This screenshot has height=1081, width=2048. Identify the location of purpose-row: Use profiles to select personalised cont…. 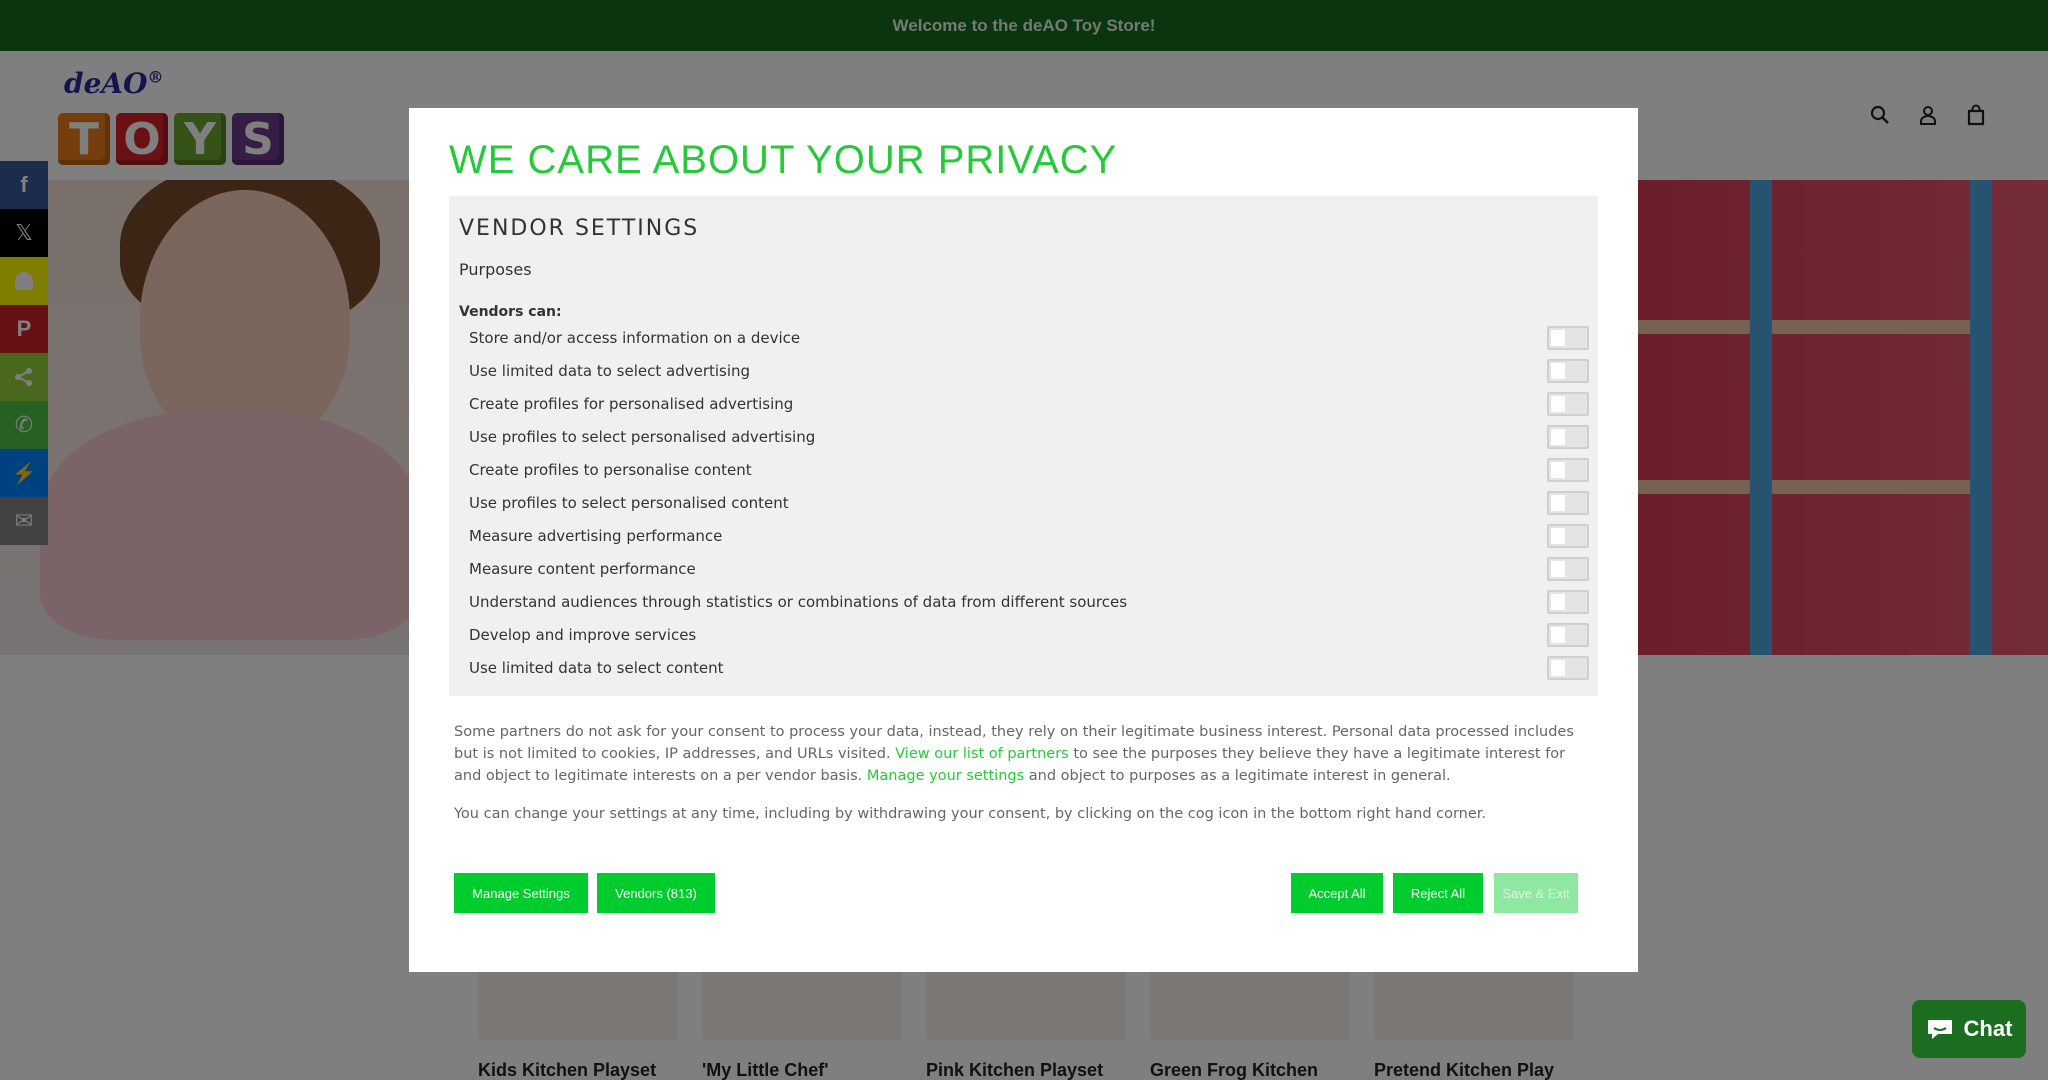
(1029, 502).